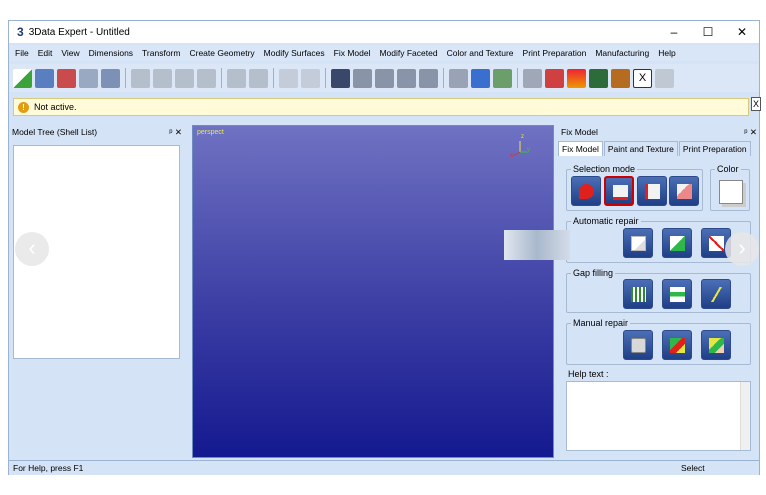  I want to click on cut-icon, so click(140, 78).